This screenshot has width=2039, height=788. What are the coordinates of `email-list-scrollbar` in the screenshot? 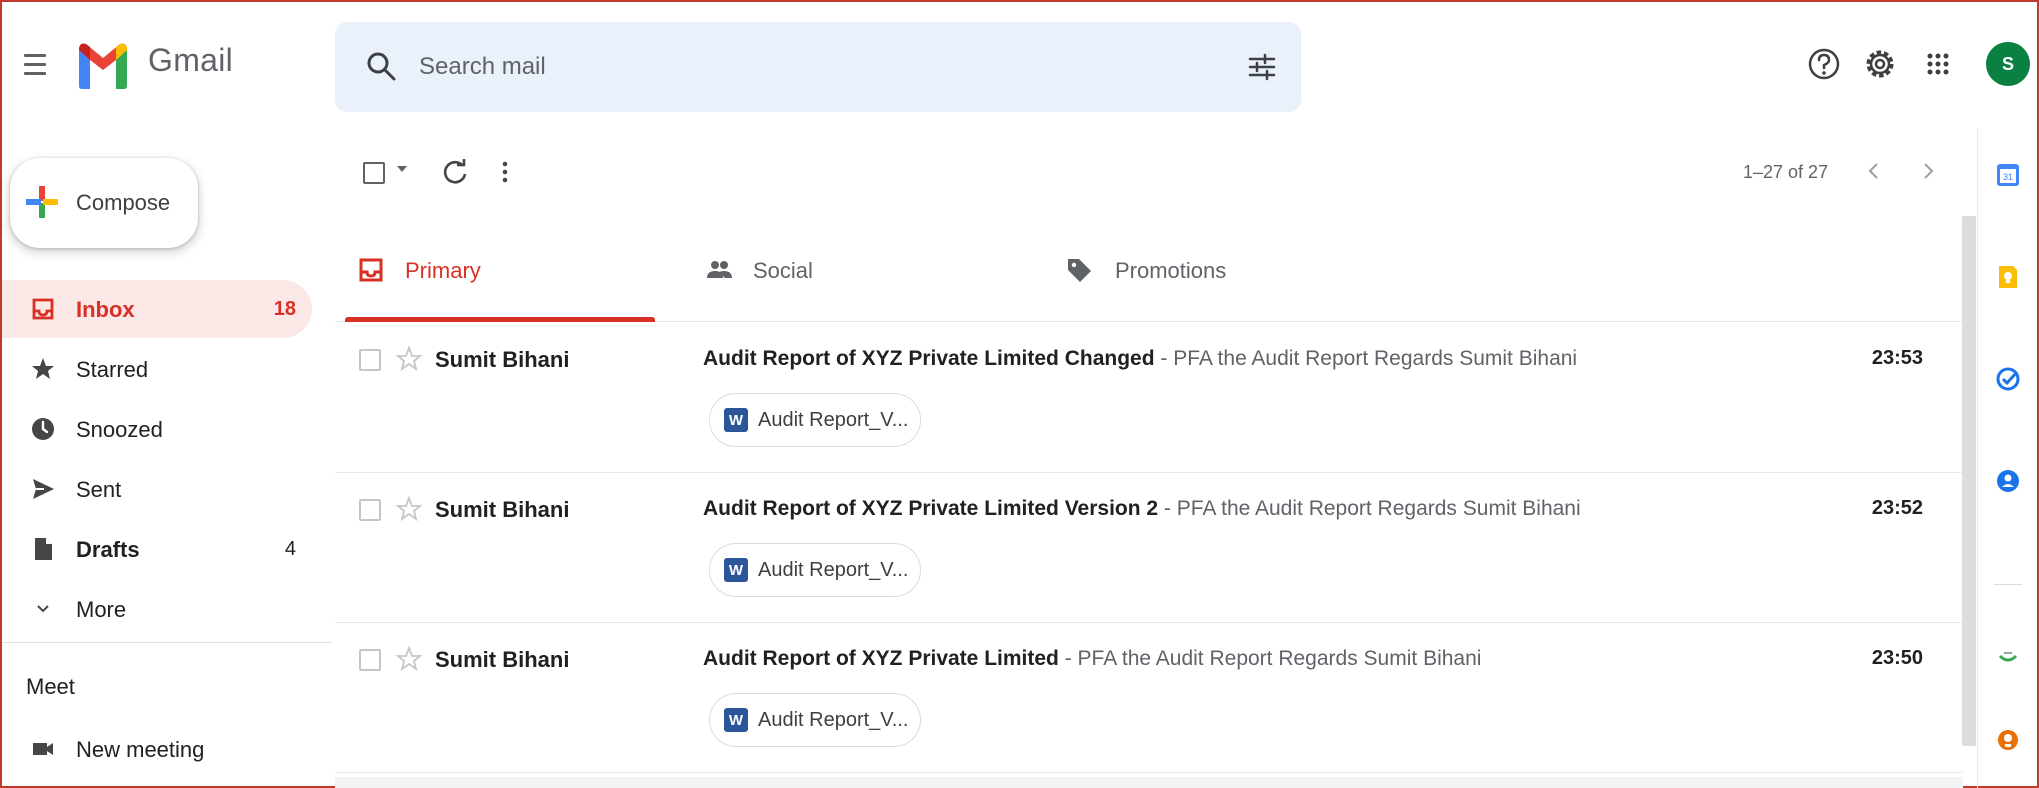 It's located at (1969, 481).